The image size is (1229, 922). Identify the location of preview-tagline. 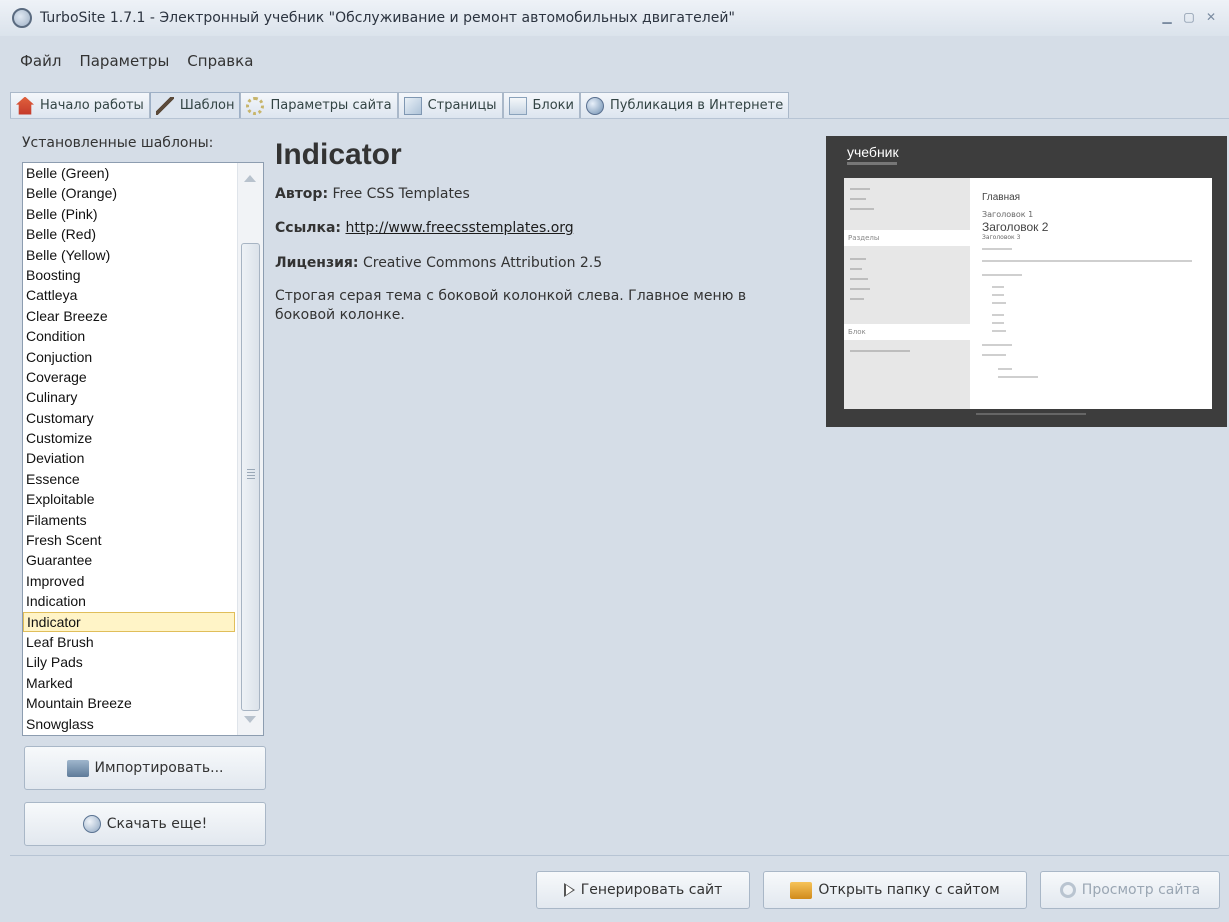
(872, 163).